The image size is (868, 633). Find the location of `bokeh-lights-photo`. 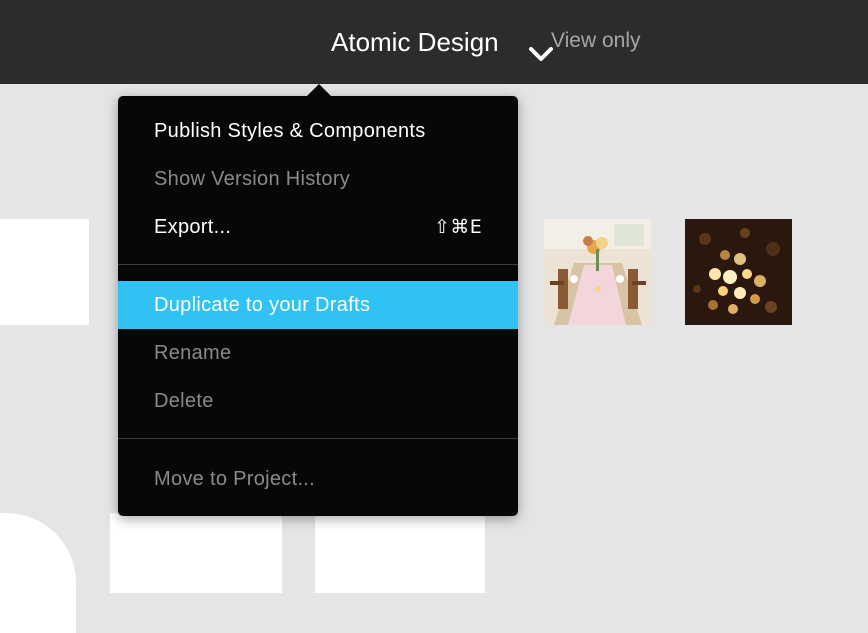

bokeh-lights-photo is located at coordinates (738, 272).